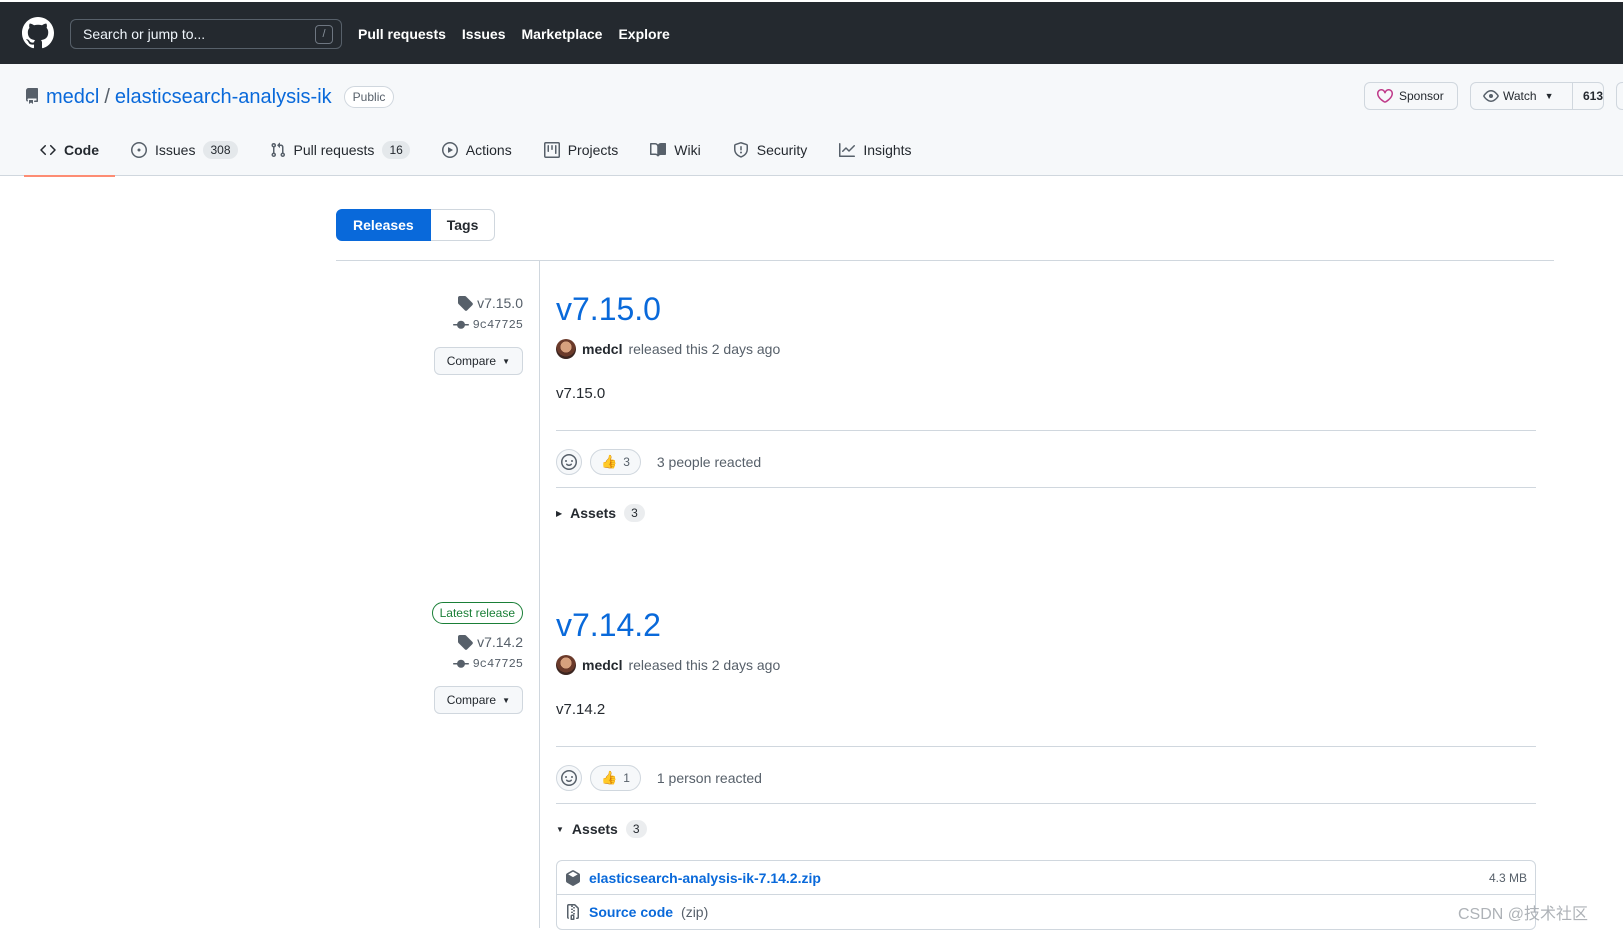 Image resolution: width=1623 pixels, height=930 pixels. What do you see at coordinates (740, 149) in the screenshot?
I see `shield-icon` at bounding box center [740, 149].